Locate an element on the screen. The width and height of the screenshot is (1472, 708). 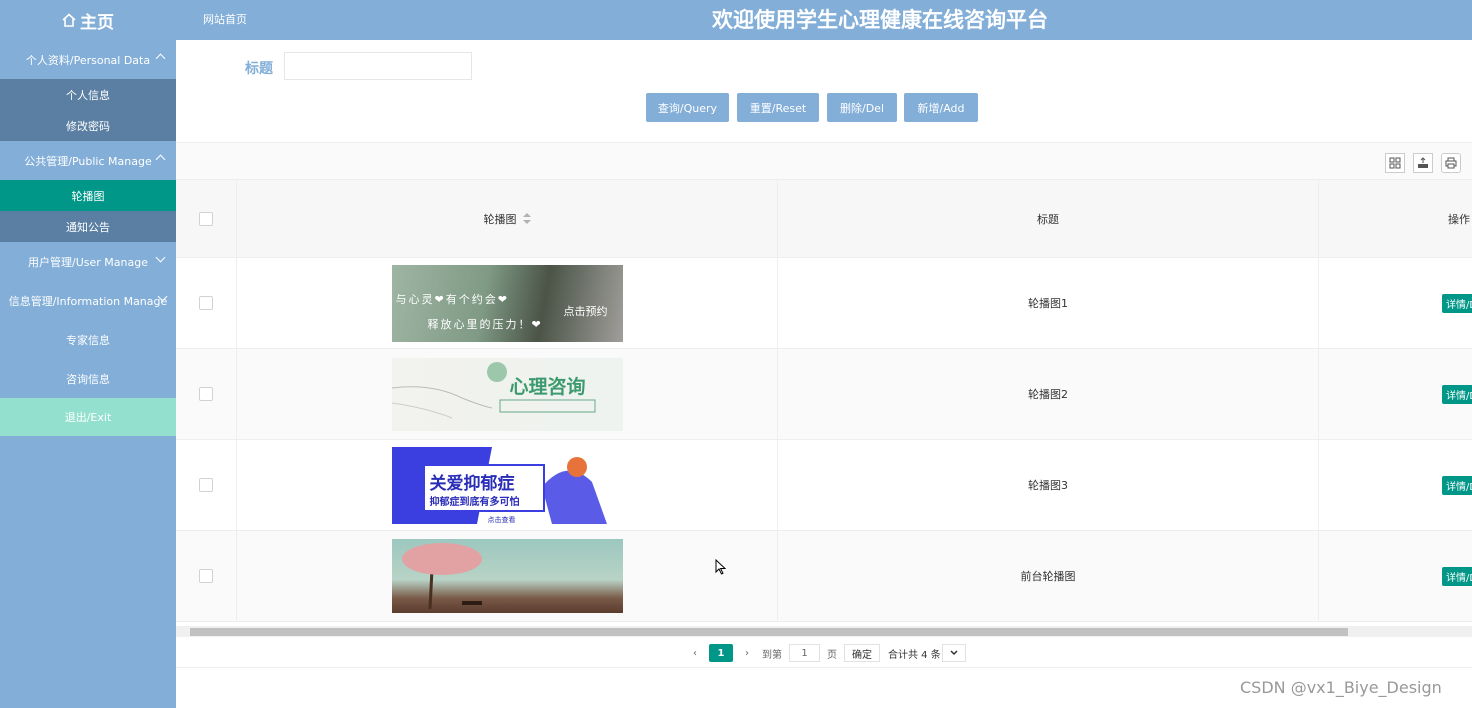
menu-group-label: 个人资料/Personal Data is located at coordinates (88, 60).